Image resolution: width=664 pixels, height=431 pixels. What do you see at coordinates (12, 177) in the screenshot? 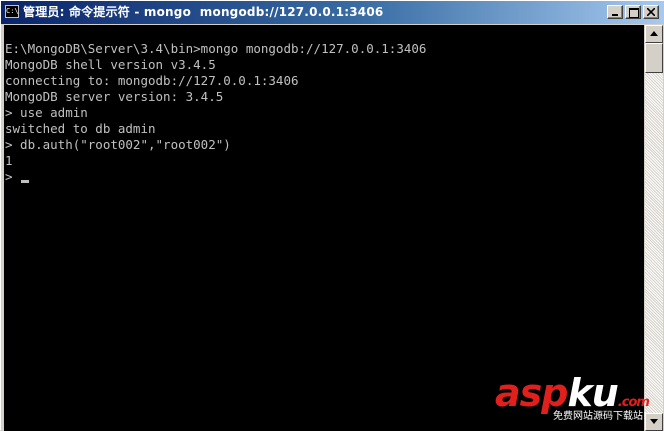
I see `prompt-line: >` at bounding box center [12, 177].